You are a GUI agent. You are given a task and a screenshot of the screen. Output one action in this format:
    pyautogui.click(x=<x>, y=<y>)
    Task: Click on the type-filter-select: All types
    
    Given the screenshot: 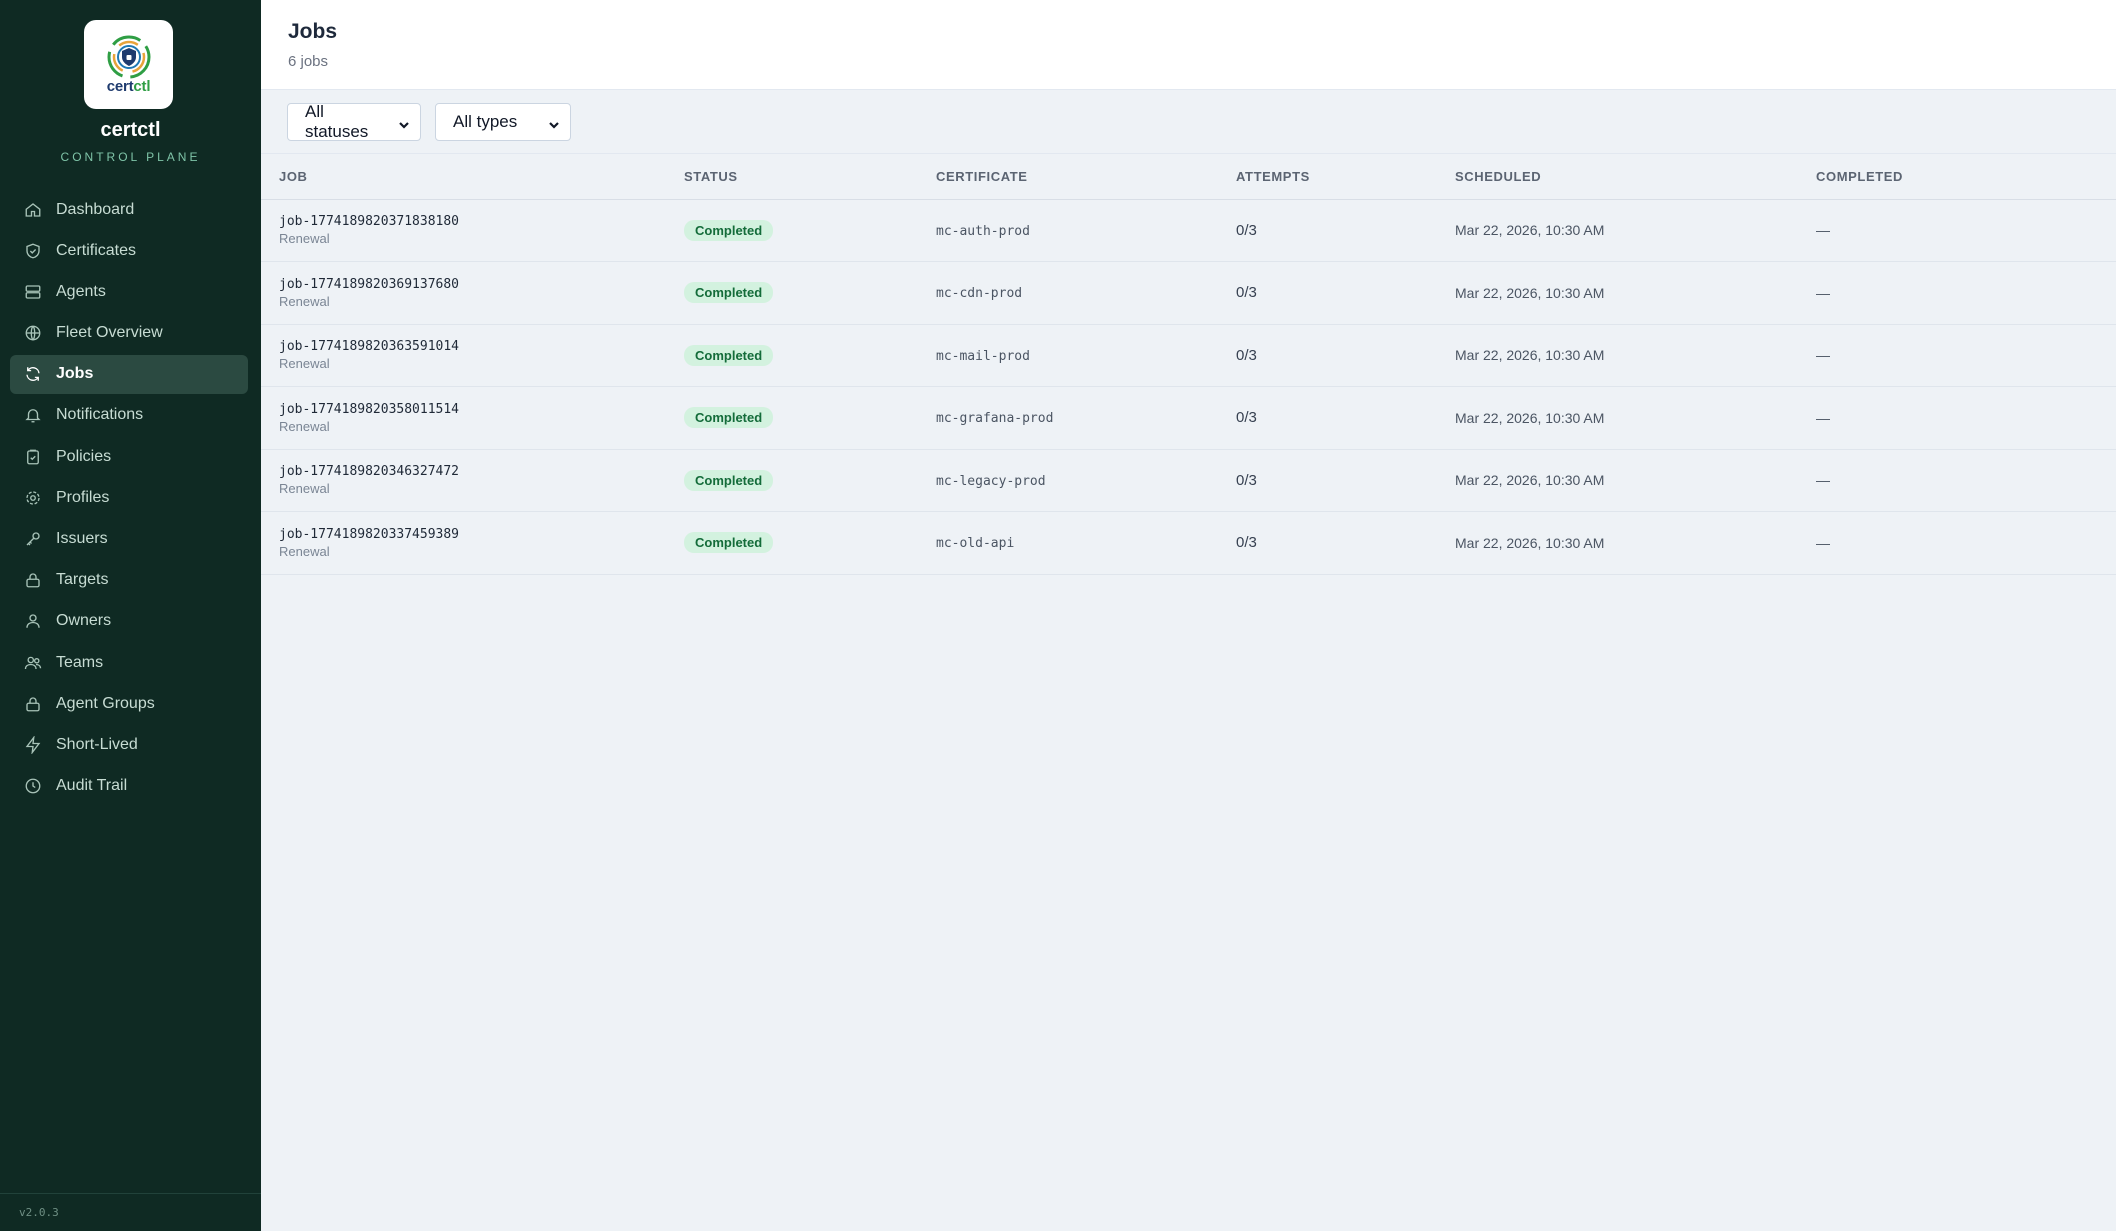 What is the action you would take?
    pyautogui.click(x=503, y=121)
    